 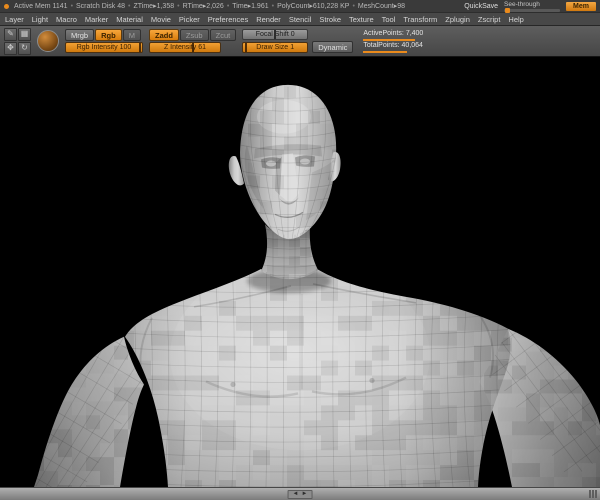 I want to click on scroll-right-icon: ►, so click(x=305, y=494).